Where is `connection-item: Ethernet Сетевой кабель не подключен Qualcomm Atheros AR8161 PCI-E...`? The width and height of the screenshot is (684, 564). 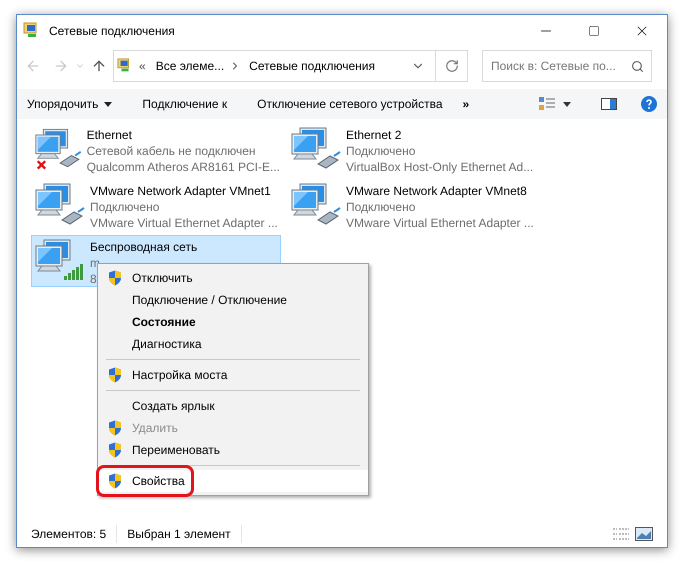 connection-item: Ethernet Сетевой кабель не подключен Qualcomm Atheros AR8161 PCI-E... is located at coordinates (156, 149).